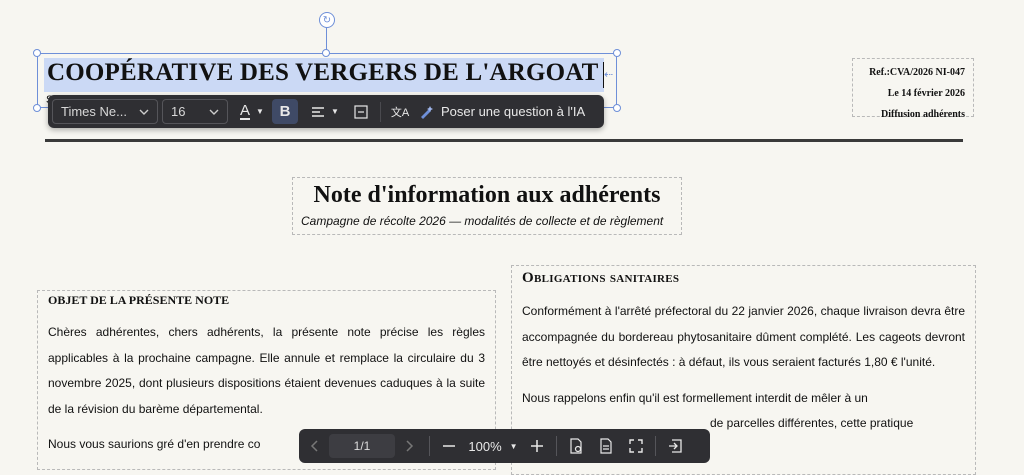  I want to click on next-page-button, so click(410, 446).